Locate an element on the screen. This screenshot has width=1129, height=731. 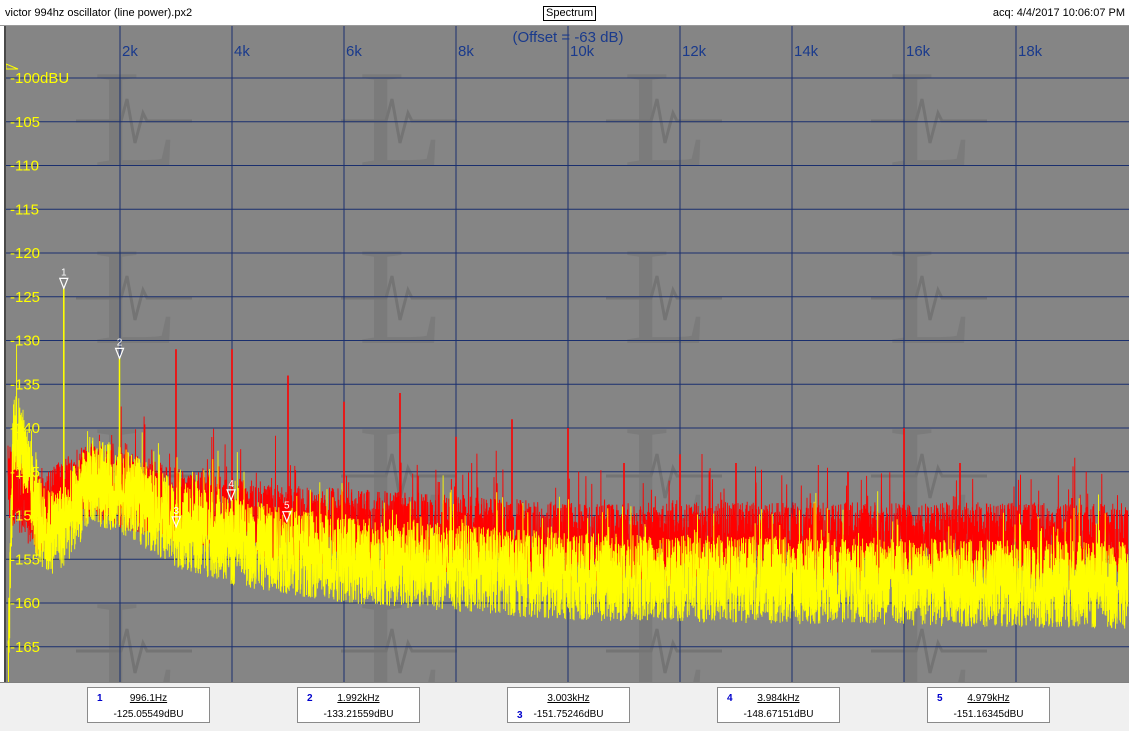
marker-readout-3: 3 3.003kHz -151.75246dBU is located at coordinates (568, 705).